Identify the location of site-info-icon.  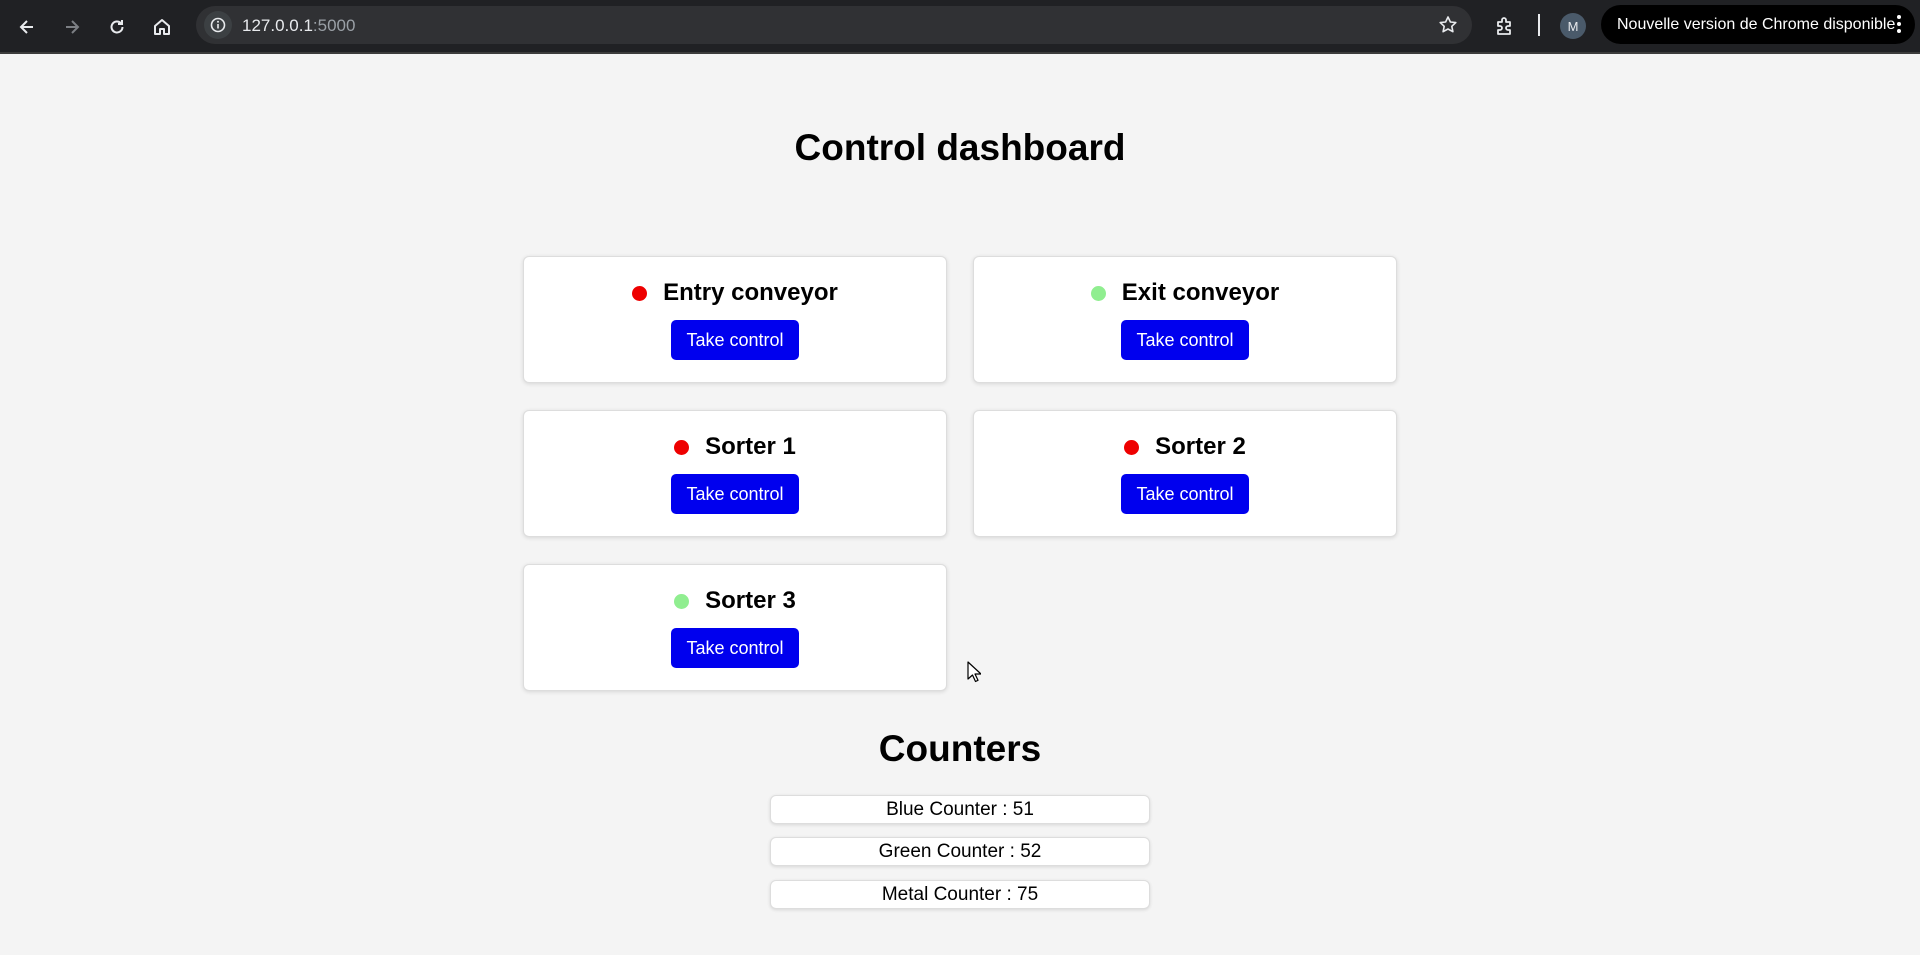
(218, 25).